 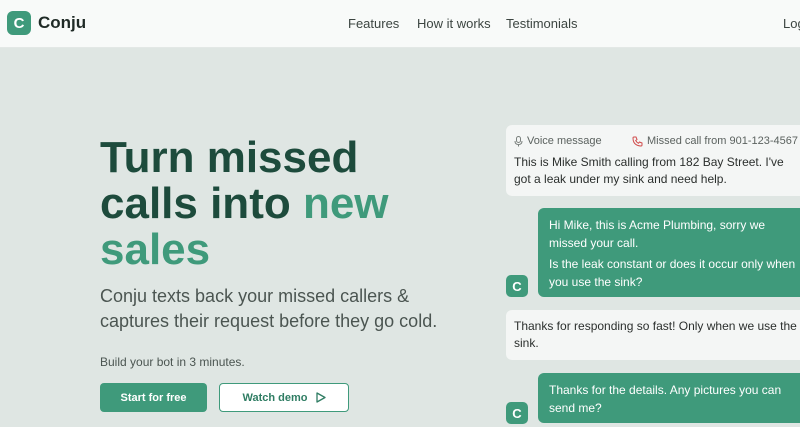 I want to click on phone-icon, so click(x=637, y=141).